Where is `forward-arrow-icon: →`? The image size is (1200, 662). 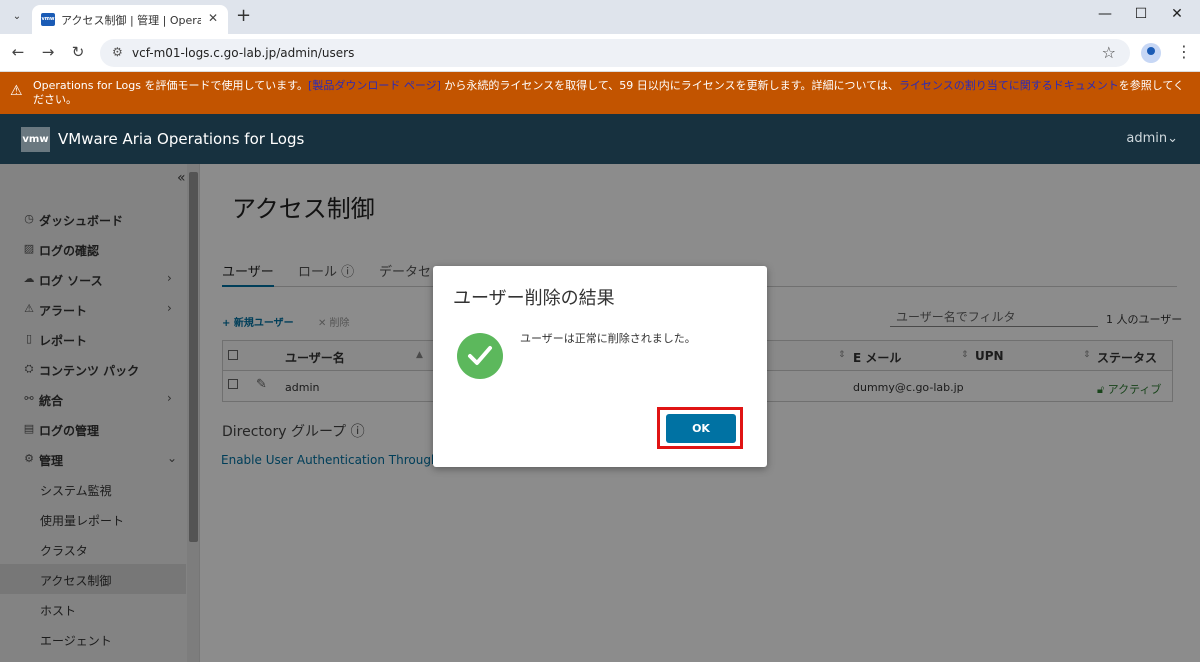 forward-arrow-icon: → is located at coordinates (48, 52).